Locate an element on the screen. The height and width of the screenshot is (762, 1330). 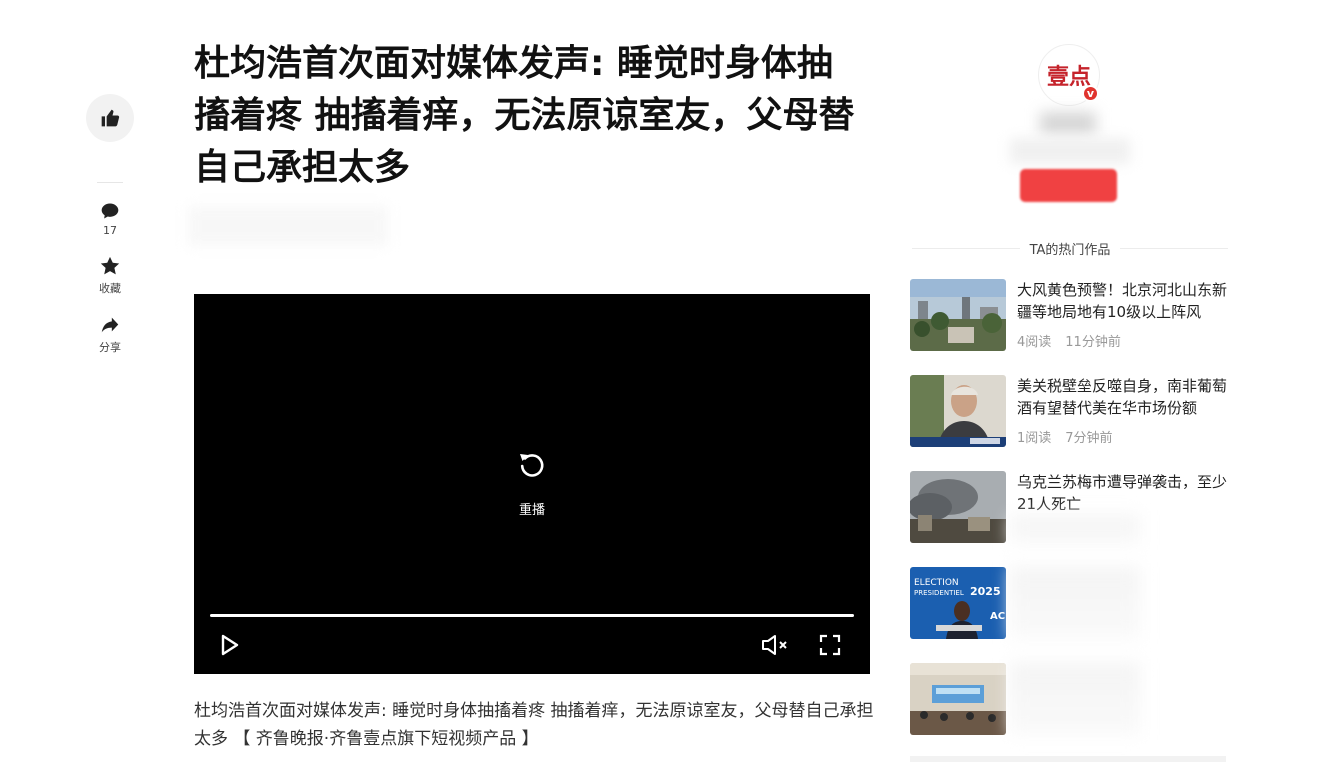
hot-item-reads: 4阅读 is located at coordinates (1034, 342).